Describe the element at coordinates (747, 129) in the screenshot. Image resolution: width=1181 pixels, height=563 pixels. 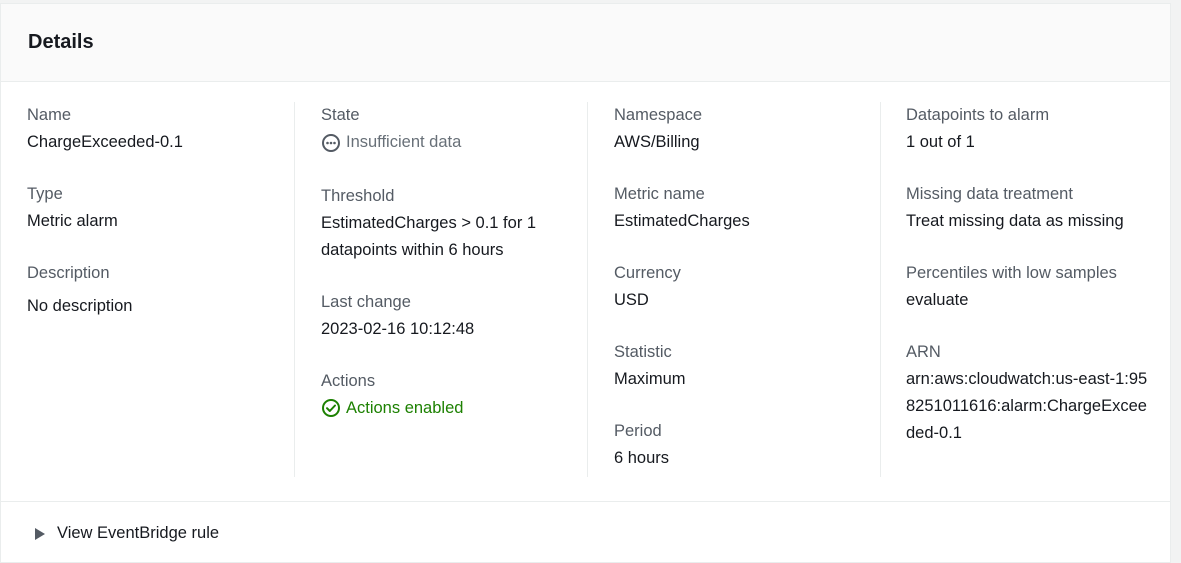
I see `field-namespace: Namespace AWS/Billing` at that location.